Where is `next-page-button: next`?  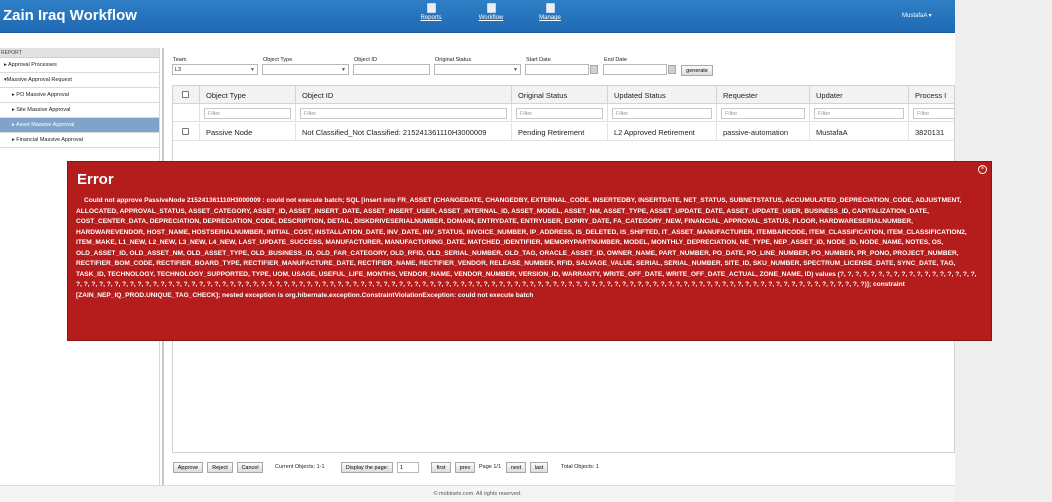
next-page-button: next is located at coordinates (516, 467).